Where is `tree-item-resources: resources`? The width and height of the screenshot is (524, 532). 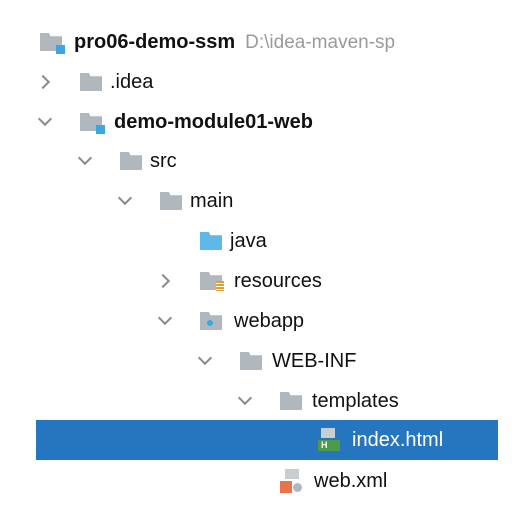
tree-item-resources: resources is located at coordinates (262, 281).